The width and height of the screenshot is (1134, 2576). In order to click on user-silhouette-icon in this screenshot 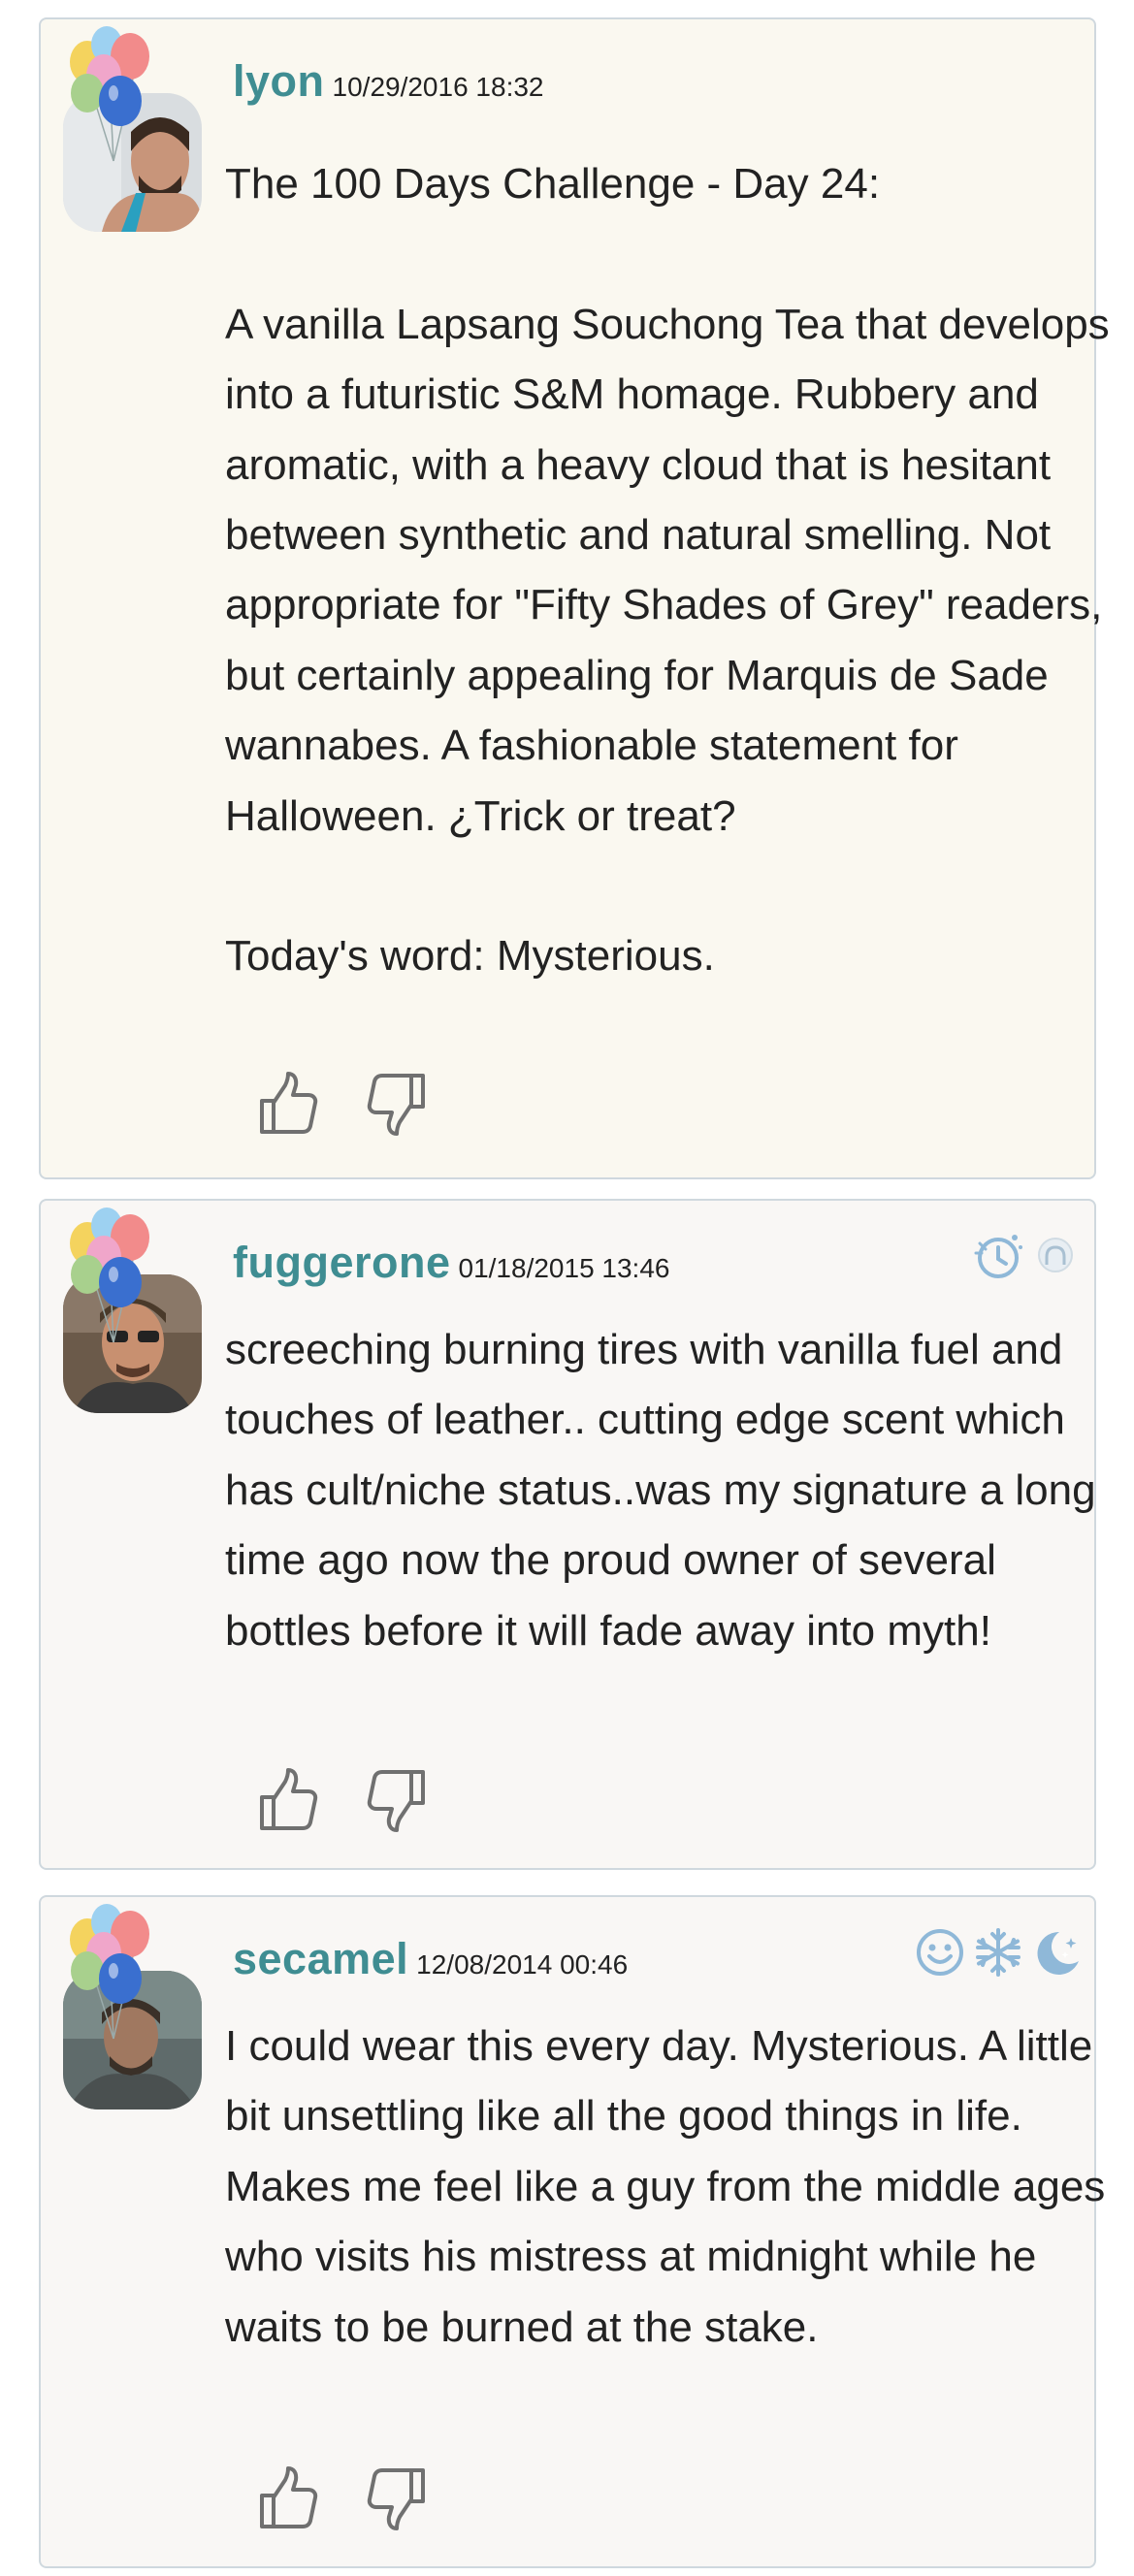, I will do `click(1055, 1255)`.